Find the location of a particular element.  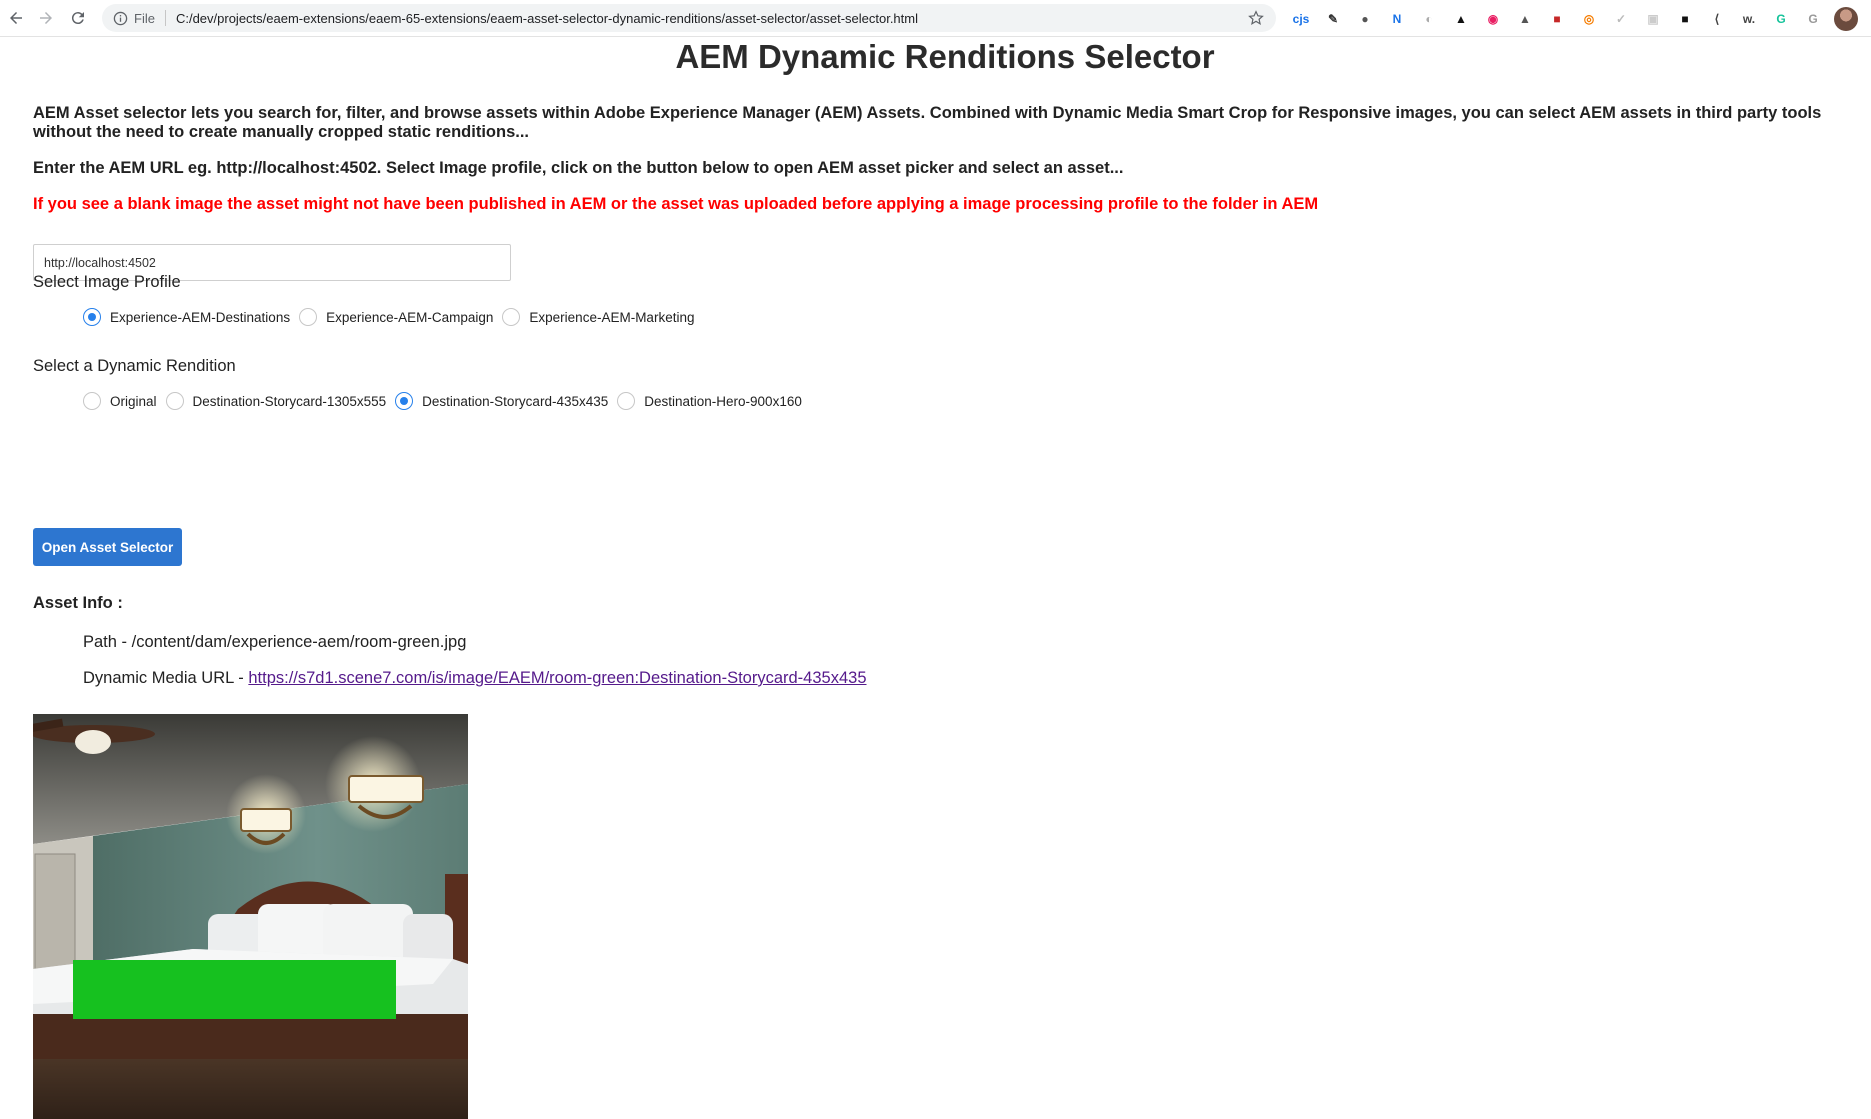

grammarly-extension-icon: G is located at coordinates (1781, 19).